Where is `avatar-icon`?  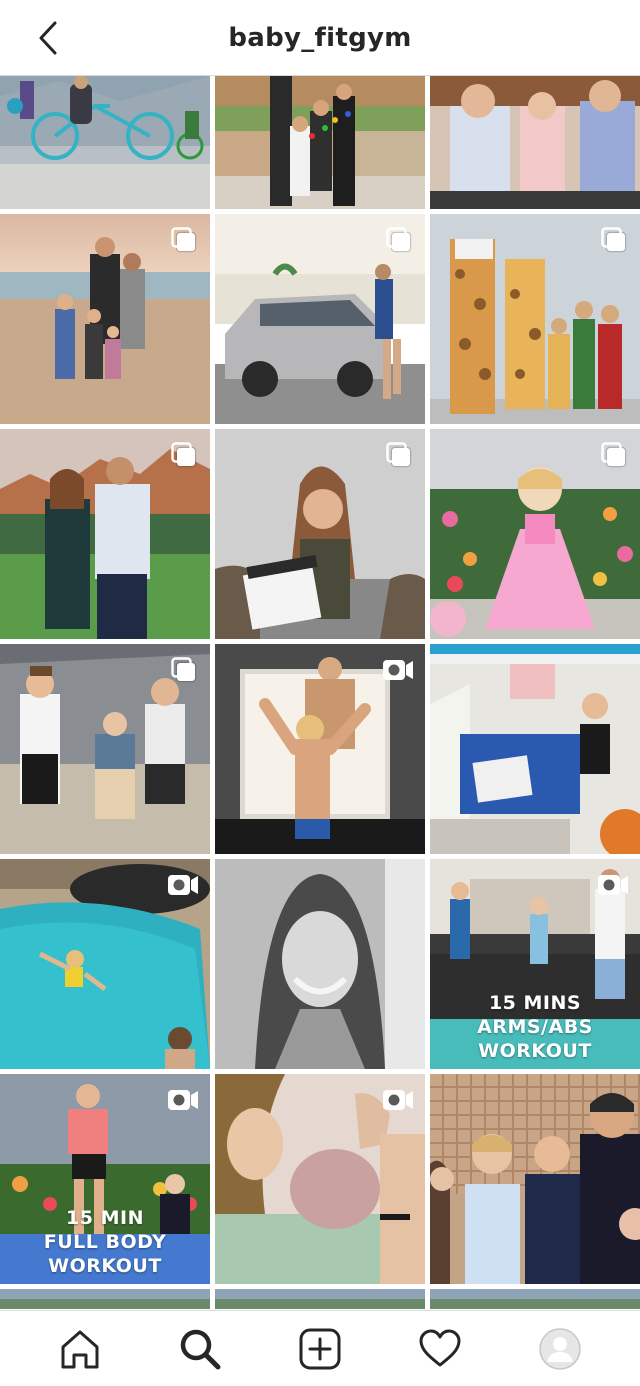
avatar-icon is located at coordinates (560, 1348).